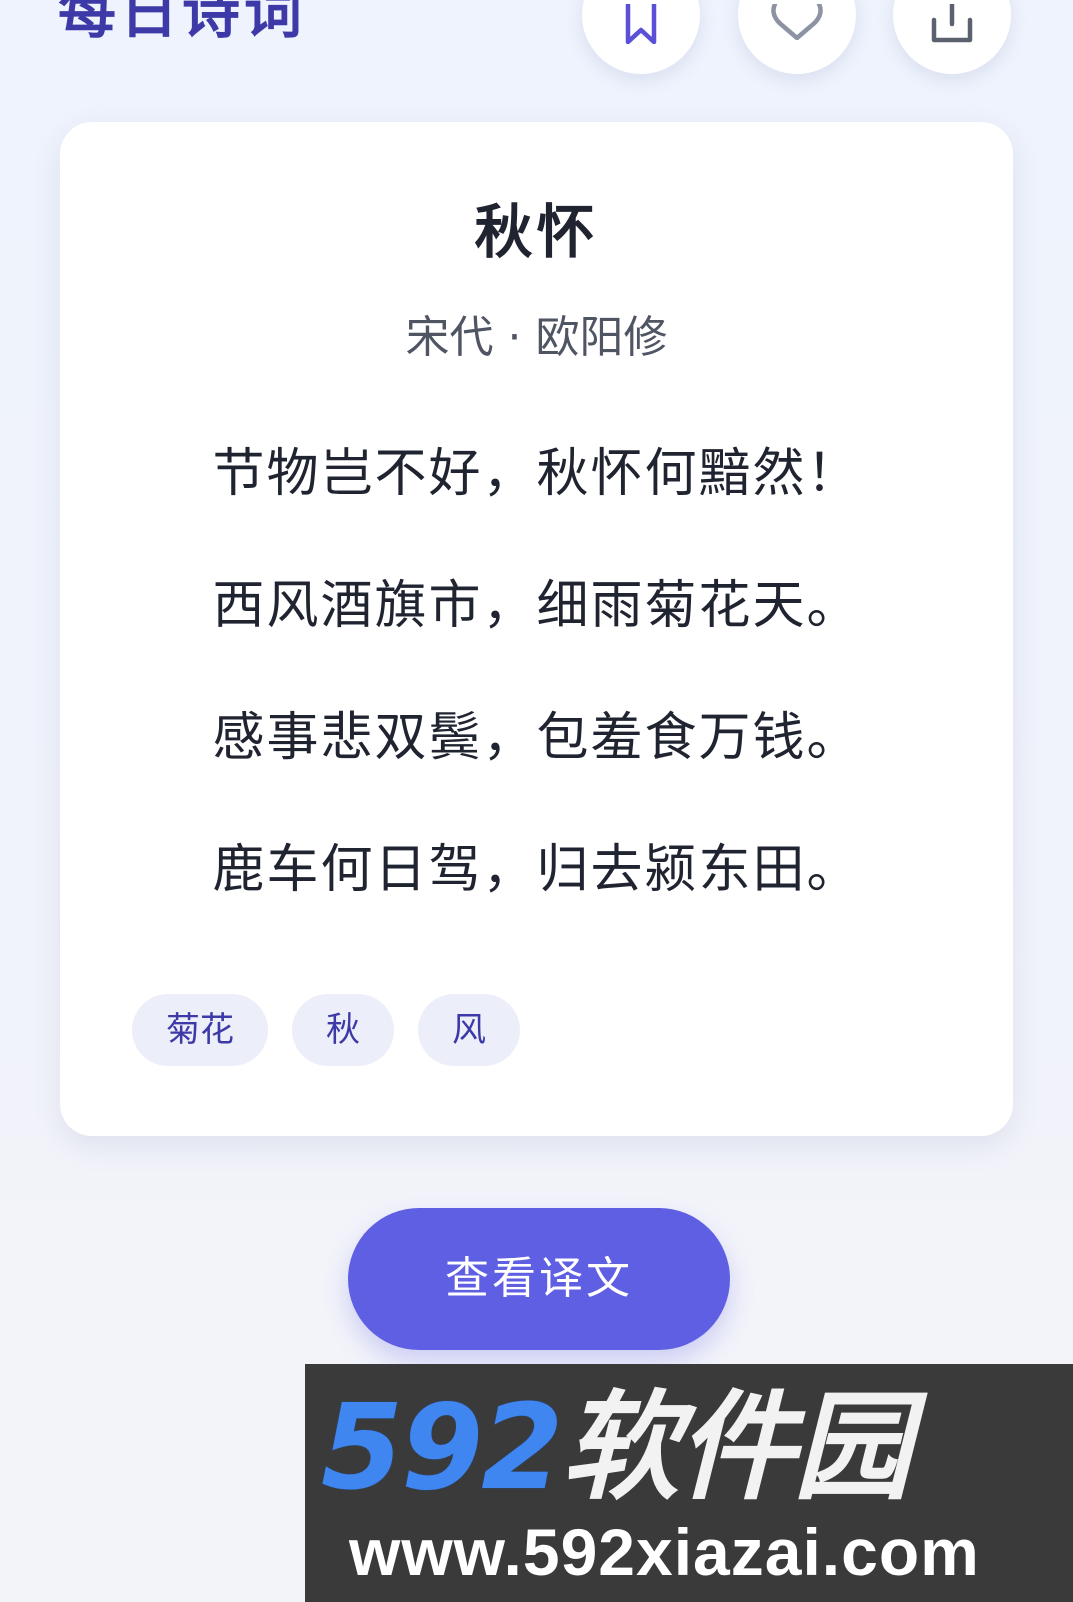 The height and width of the screenshot is (1602, 1073). I want to click on tag-list: 菊花 秋 风, so click(326, 1030).